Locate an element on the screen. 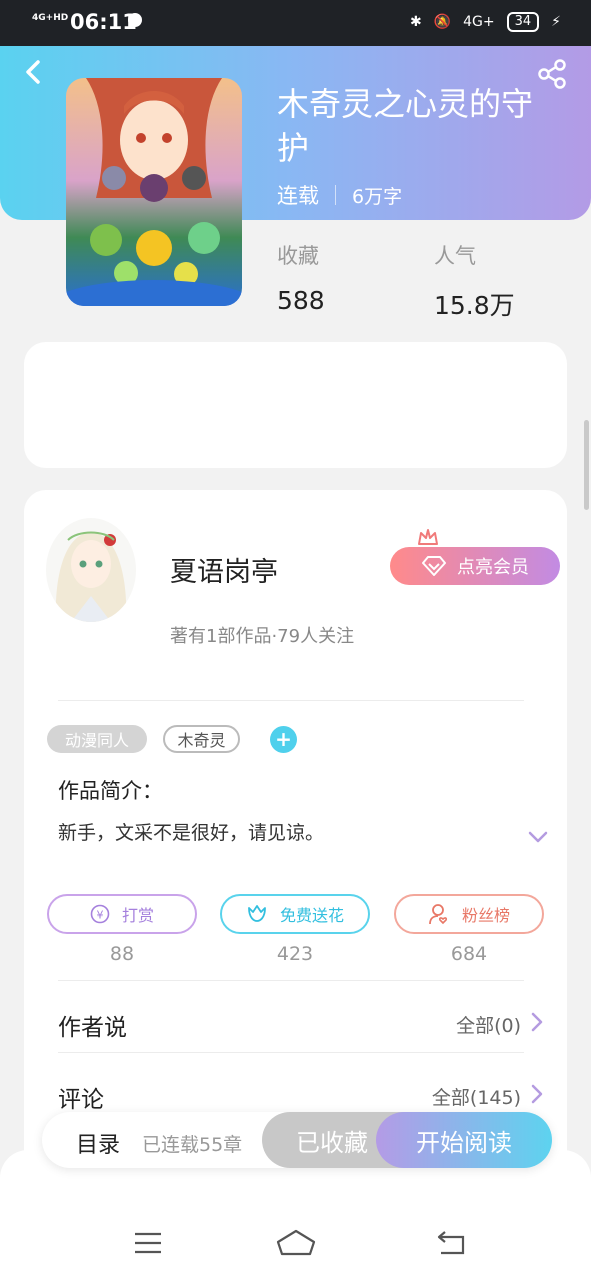 Image resolution: width=591 pixels, height=1280 pixels. start-reading-button: 开始阅读 is located at coordinates (464, 1140).